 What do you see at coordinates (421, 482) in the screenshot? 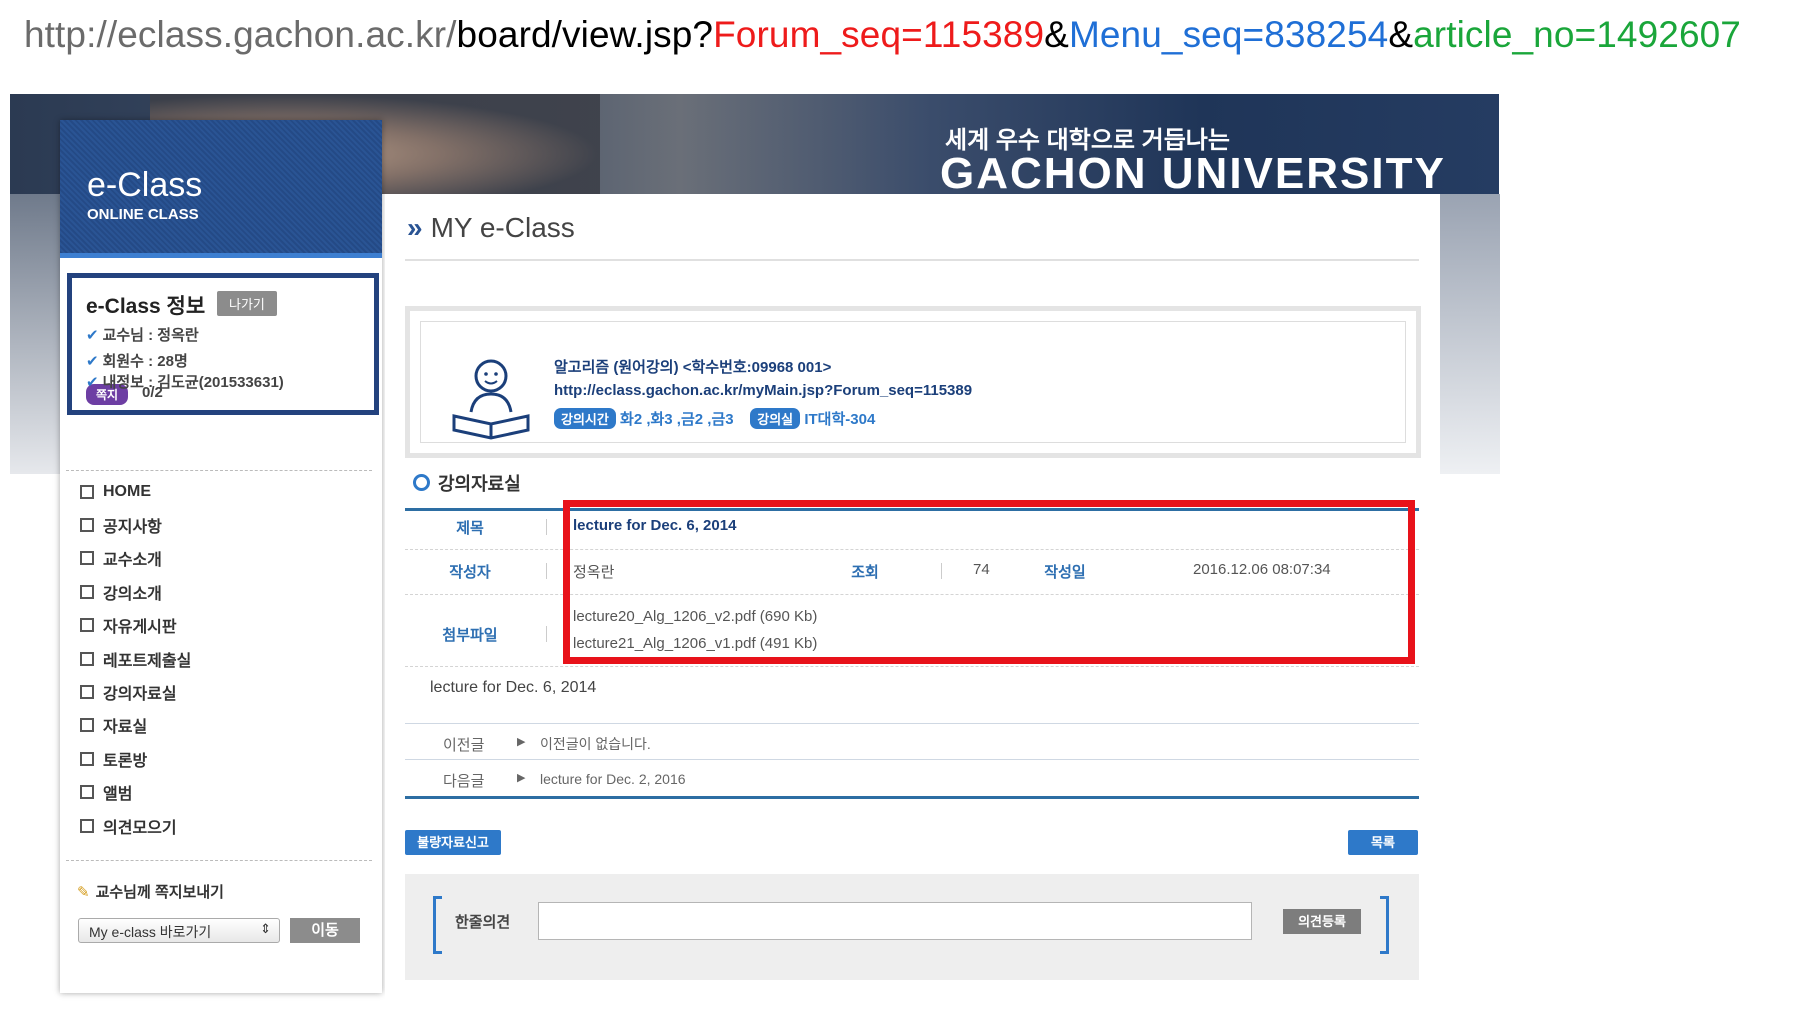
I see `circle-icon` at bounding box center [421, 482].